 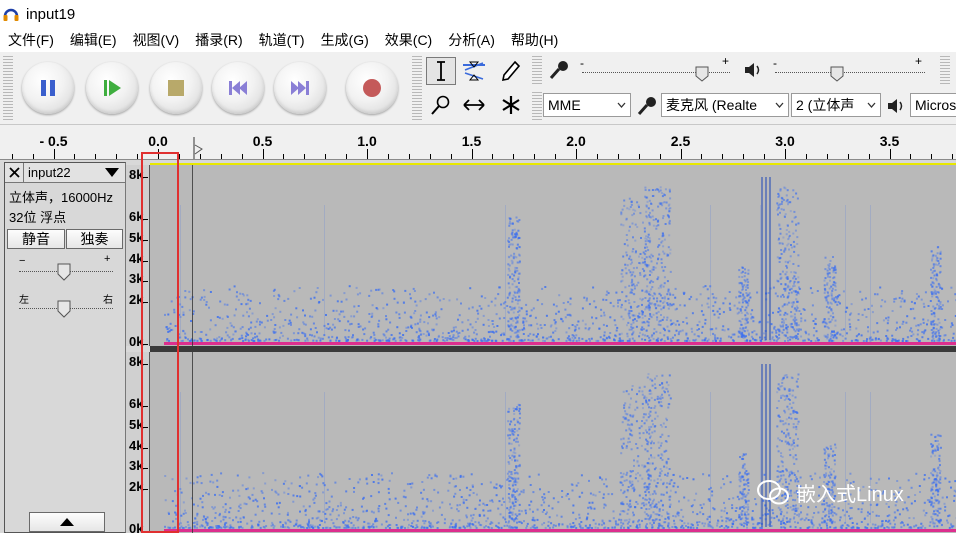 What do you see at coordinates (218, 40) in the screenshot?
I see `menu-transport: 播录(R)` at bounding box center [218, 40].